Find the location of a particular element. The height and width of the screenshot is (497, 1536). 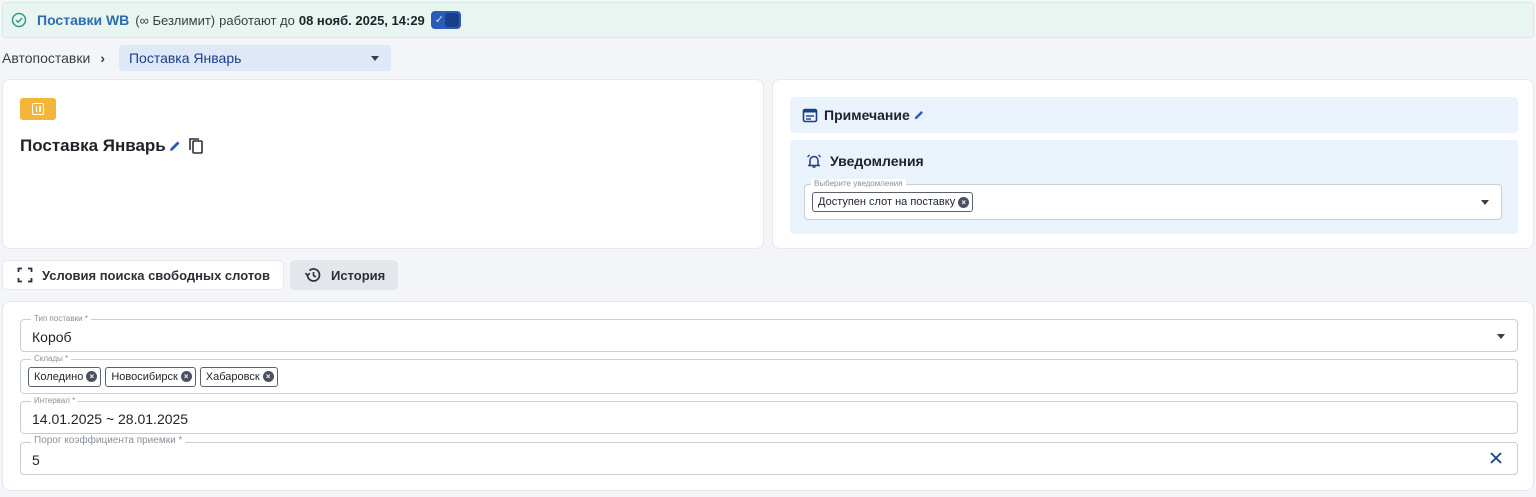

fullscreen-icon is located at coordinates (25, 275).